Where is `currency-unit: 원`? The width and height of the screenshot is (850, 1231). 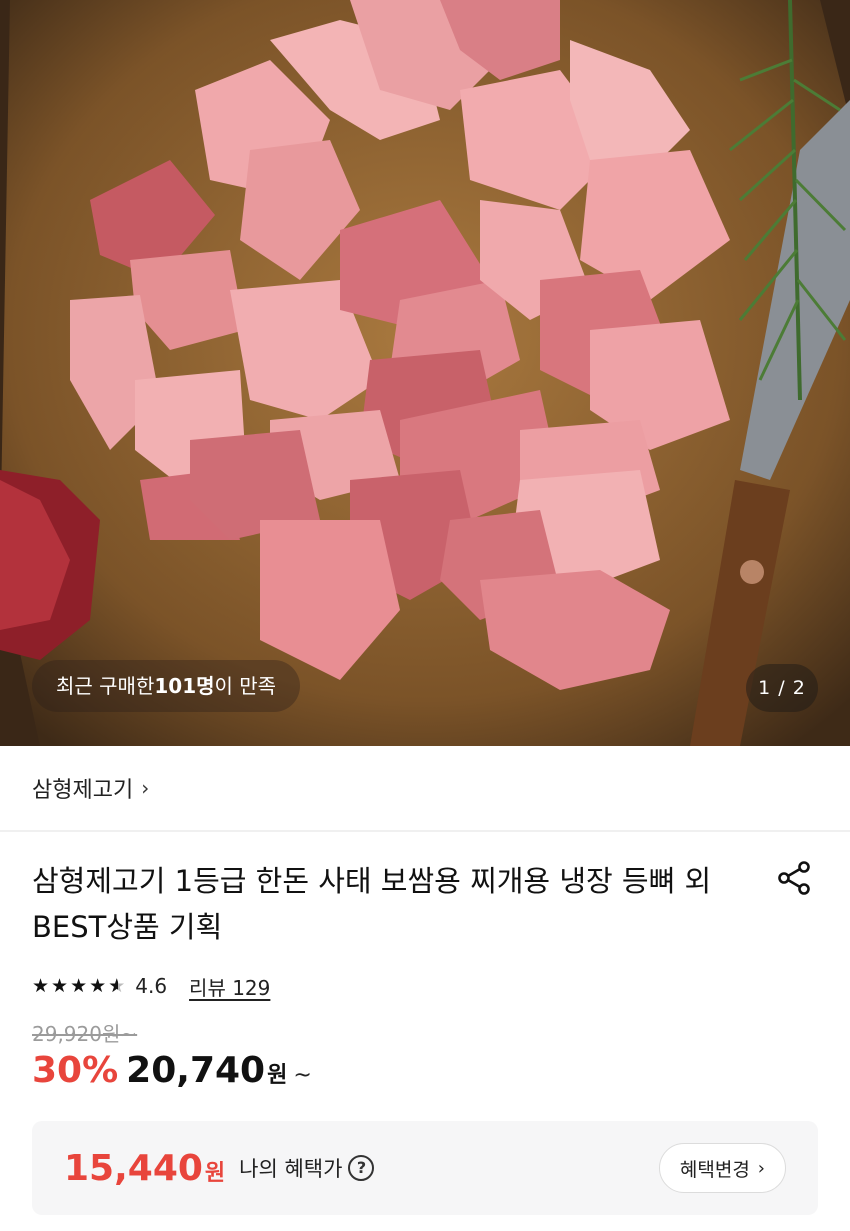
currency-unit: 원 is located at coordinates (277, 1075).